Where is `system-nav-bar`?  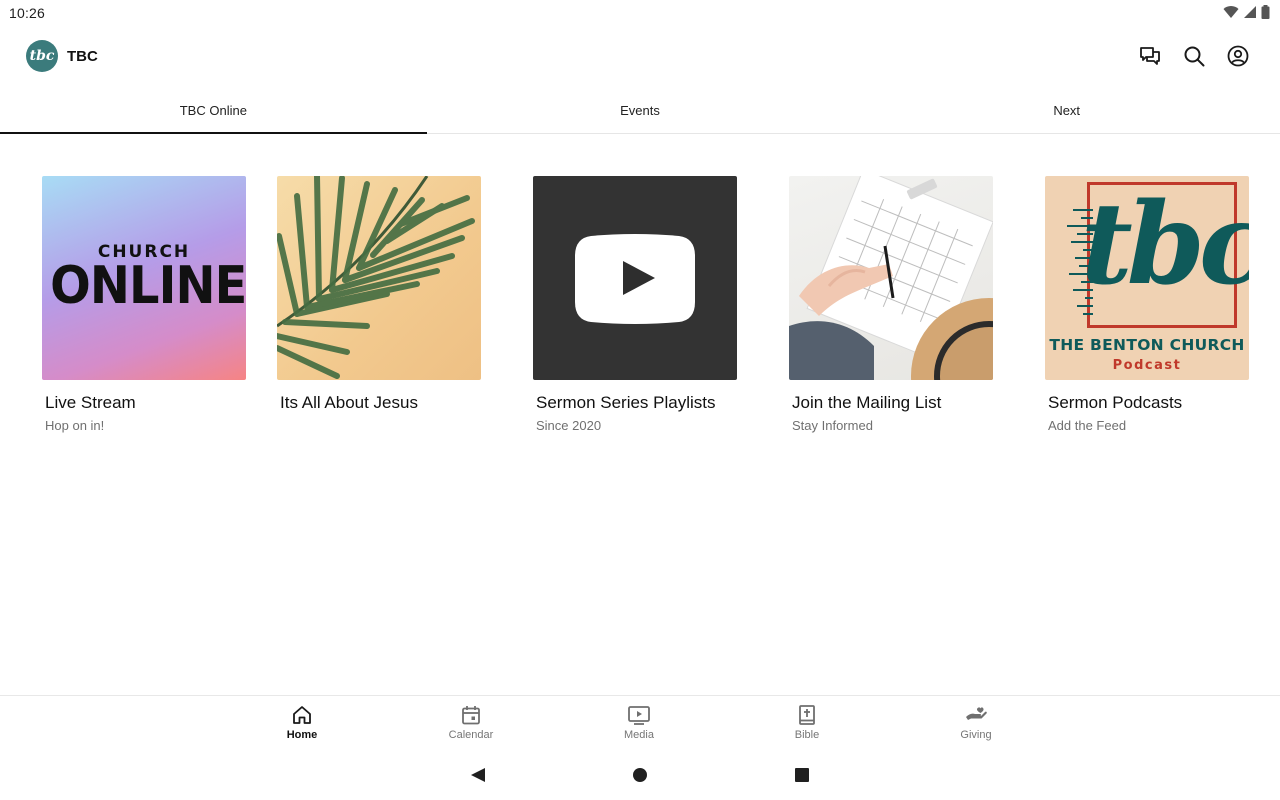 system-nav-bar is located at coordinates (640, 776).